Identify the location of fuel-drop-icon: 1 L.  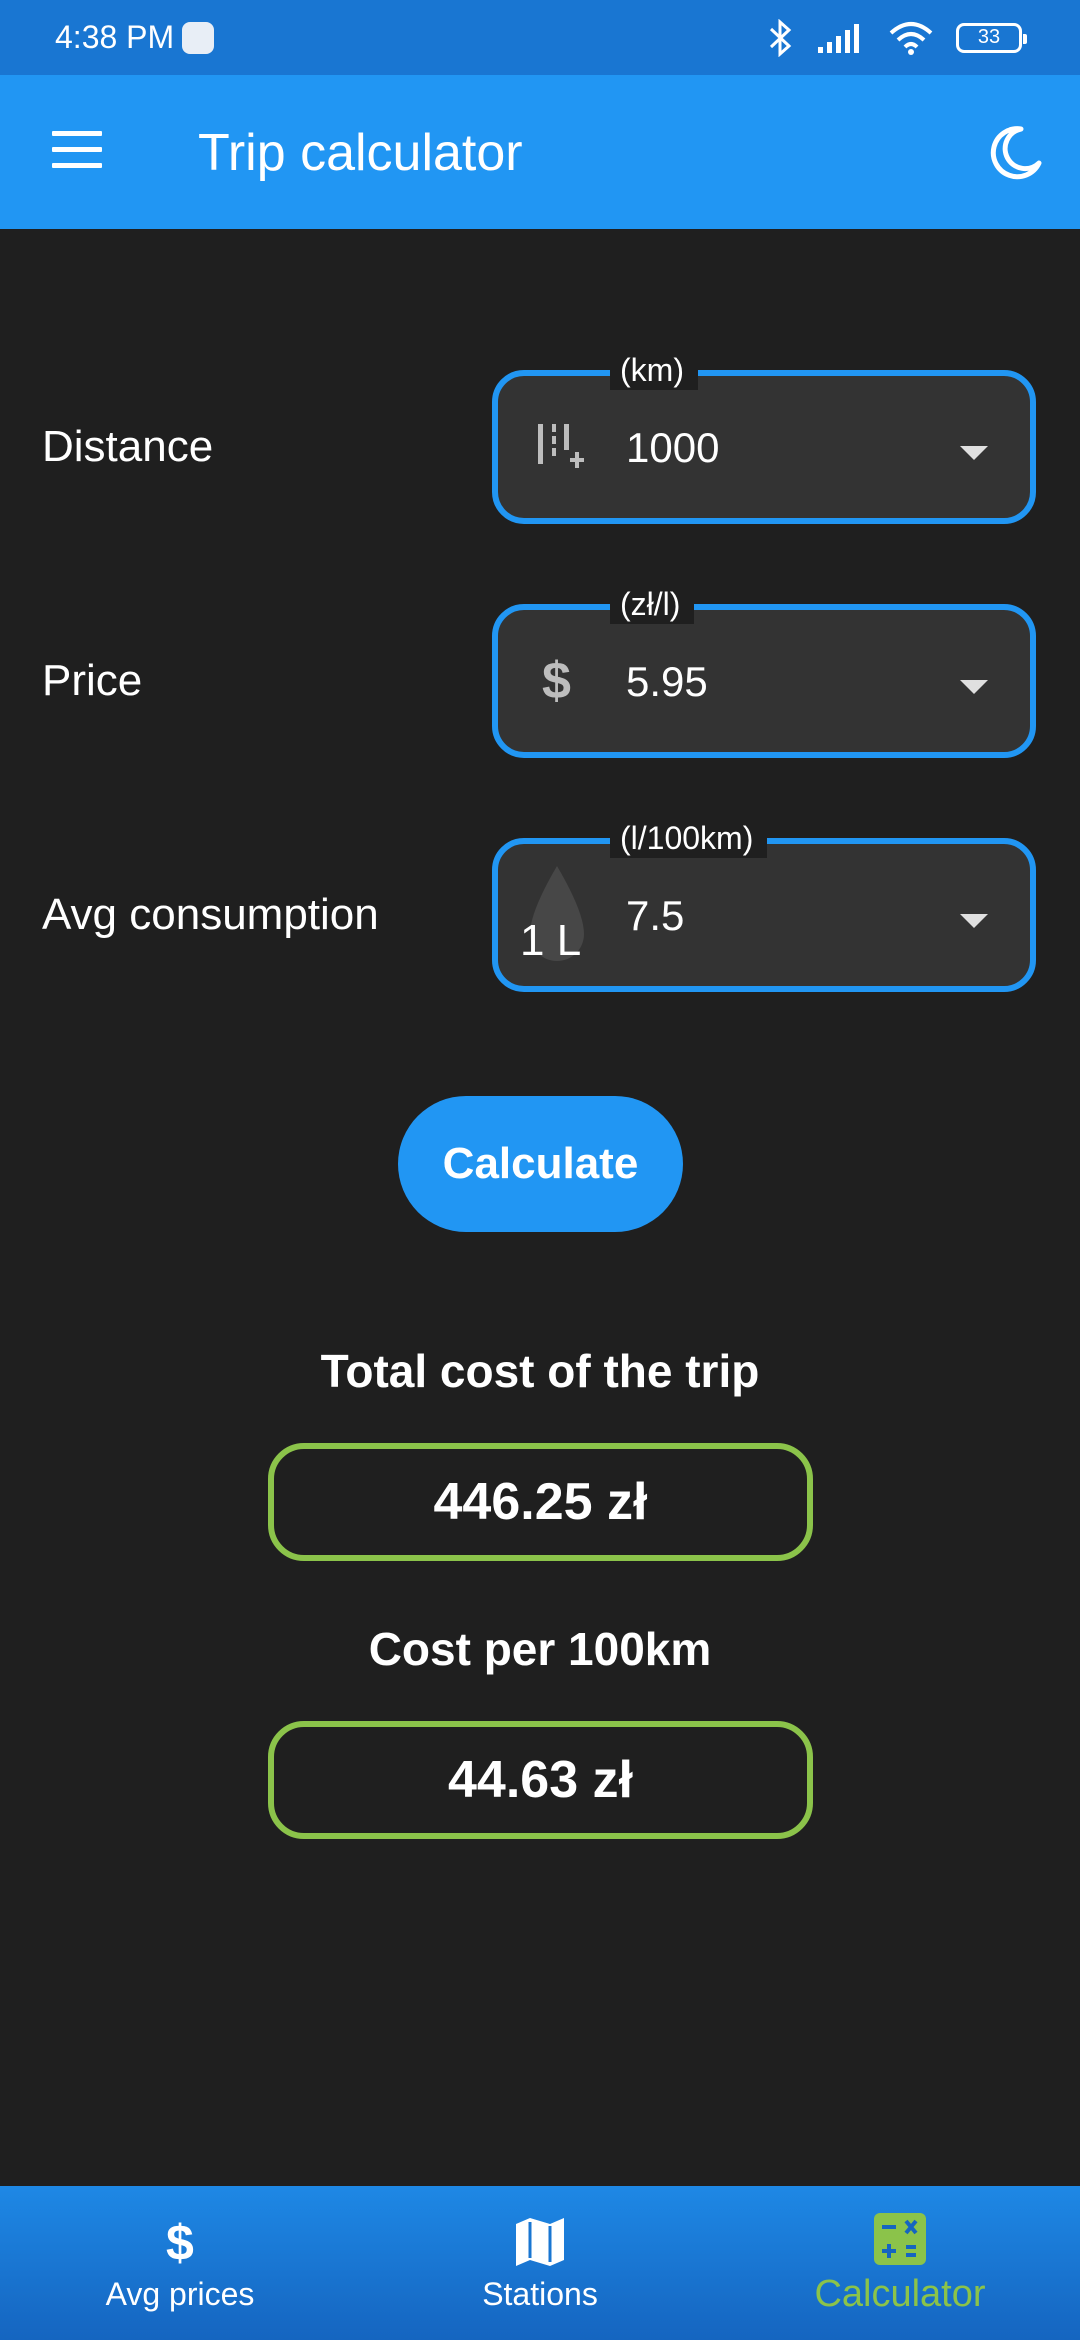
(557, 917).